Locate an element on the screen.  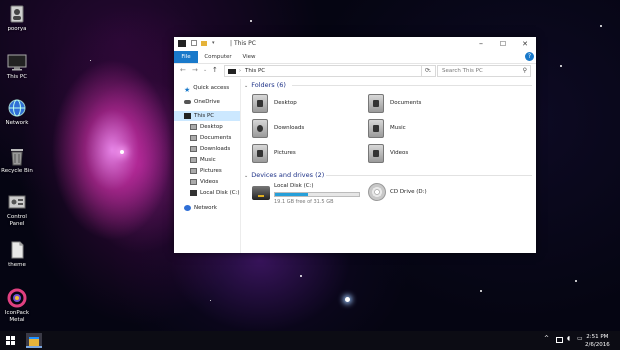
nav-item-network: Network is located at coordinates (200, 208).